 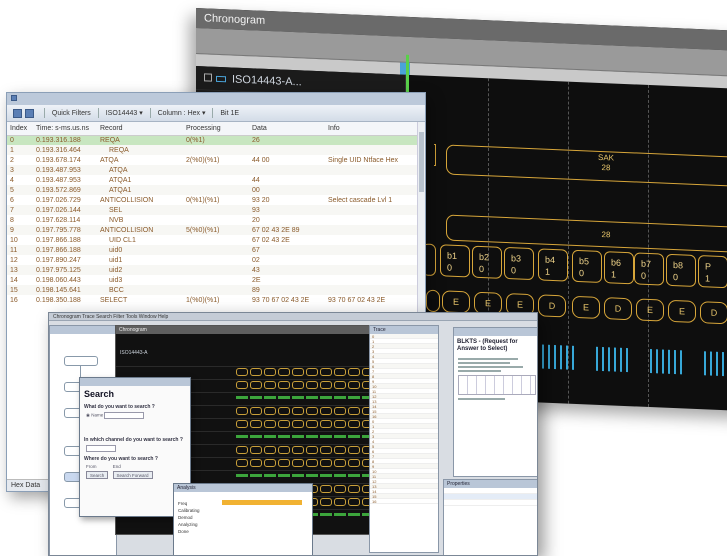 What do you see at coordinates (371, 129) in the screenshot?
I see `col-header-info: Info` at bounding box center [371, 129].